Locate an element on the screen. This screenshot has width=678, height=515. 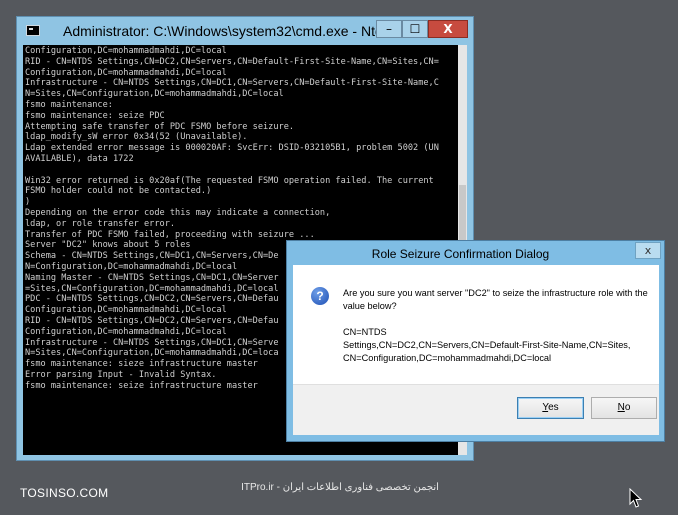
console-line: FSMO holder could not be contacted.) is located at coordinates (118, 191).